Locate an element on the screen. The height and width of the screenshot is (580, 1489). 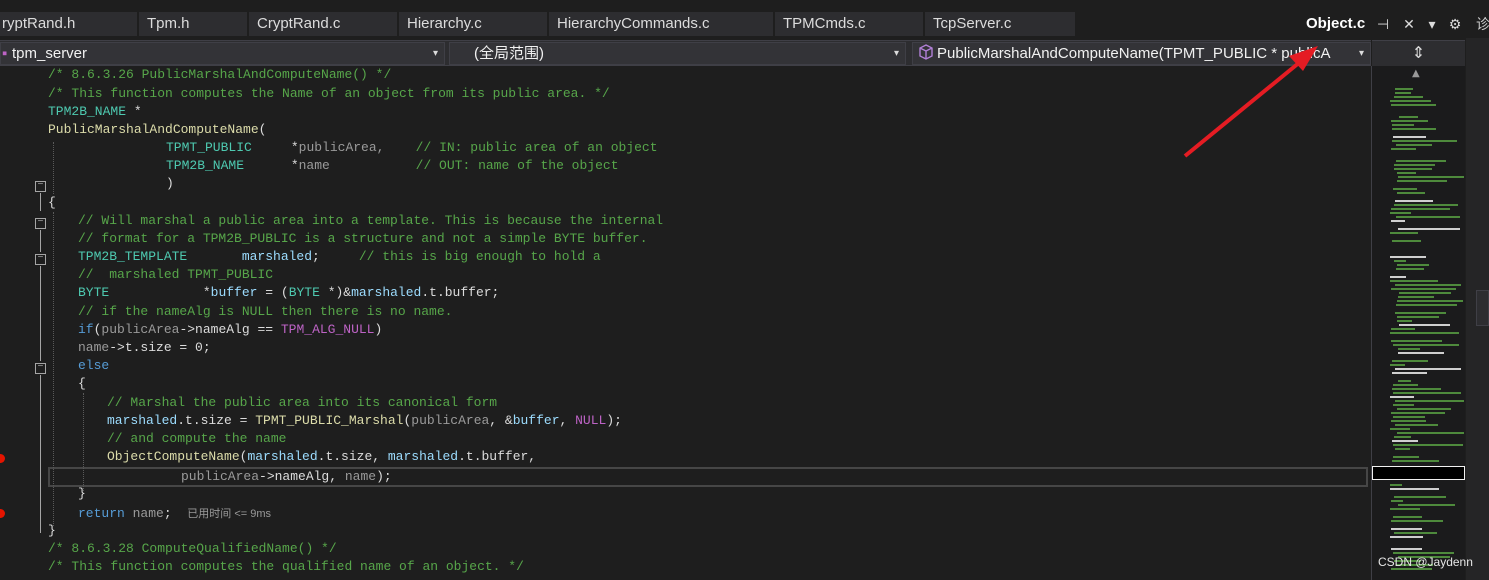
fold-range-line is located at coordinates (40, 454).